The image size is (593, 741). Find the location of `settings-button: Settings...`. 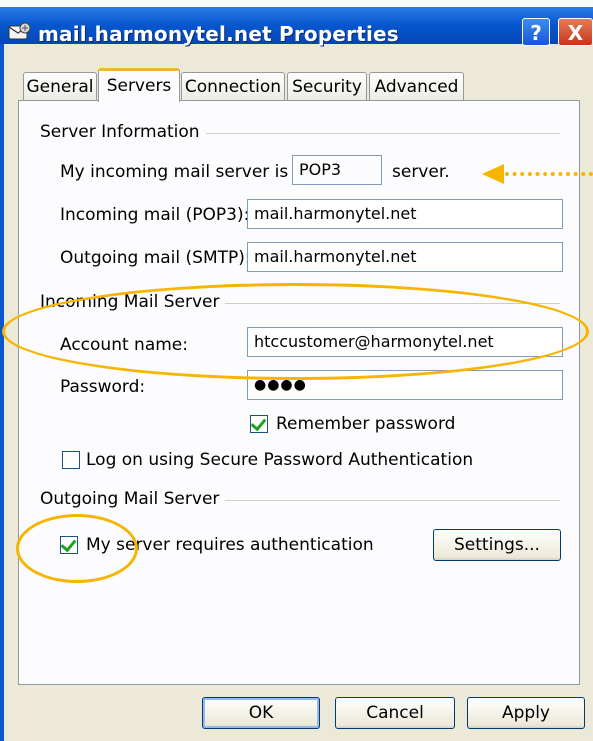

settings-button: Settings... is located at coordinates (497, 545).